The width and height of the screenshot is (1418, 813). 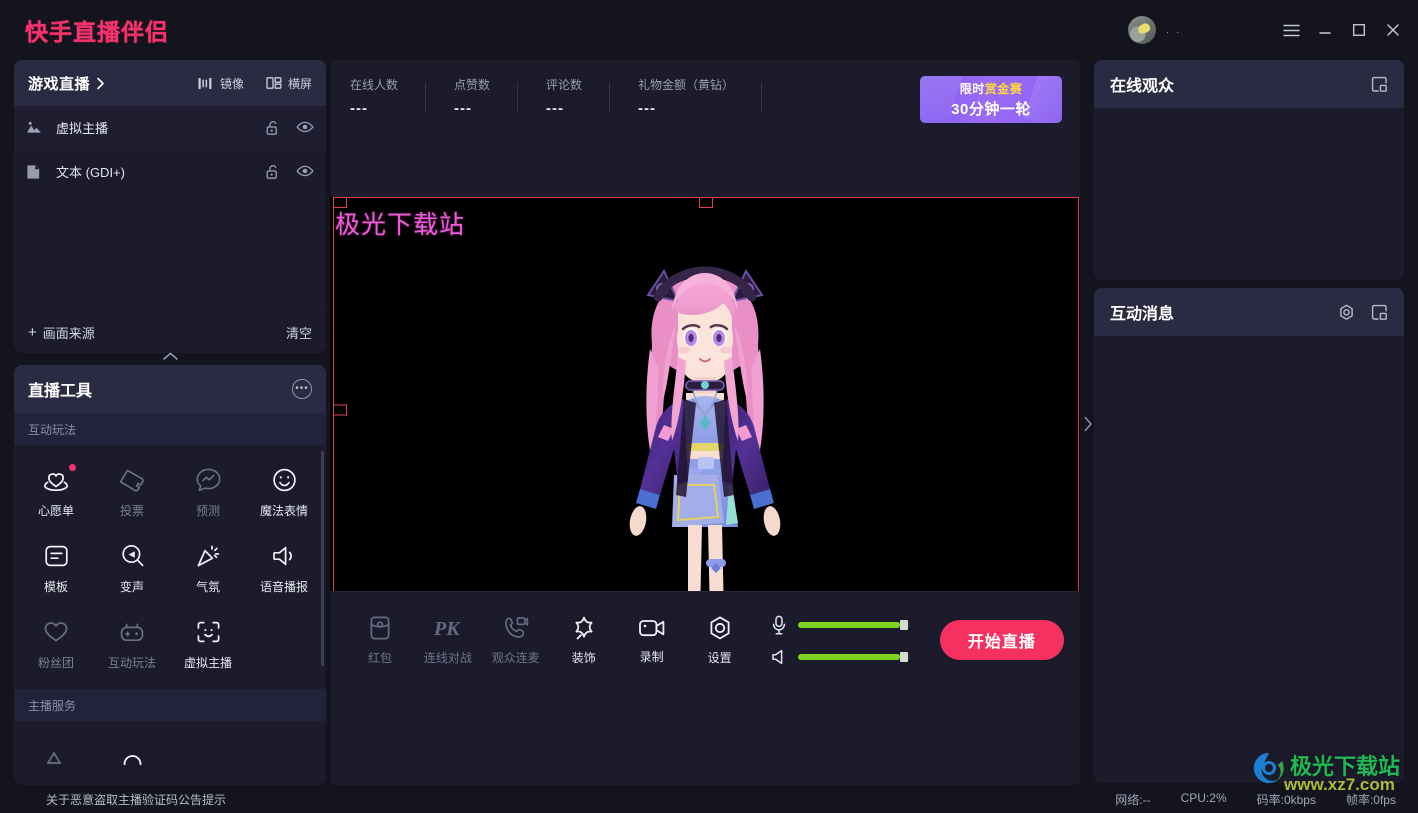 I want to click on more-dots-icon: •••, so click(x=302, y=389).